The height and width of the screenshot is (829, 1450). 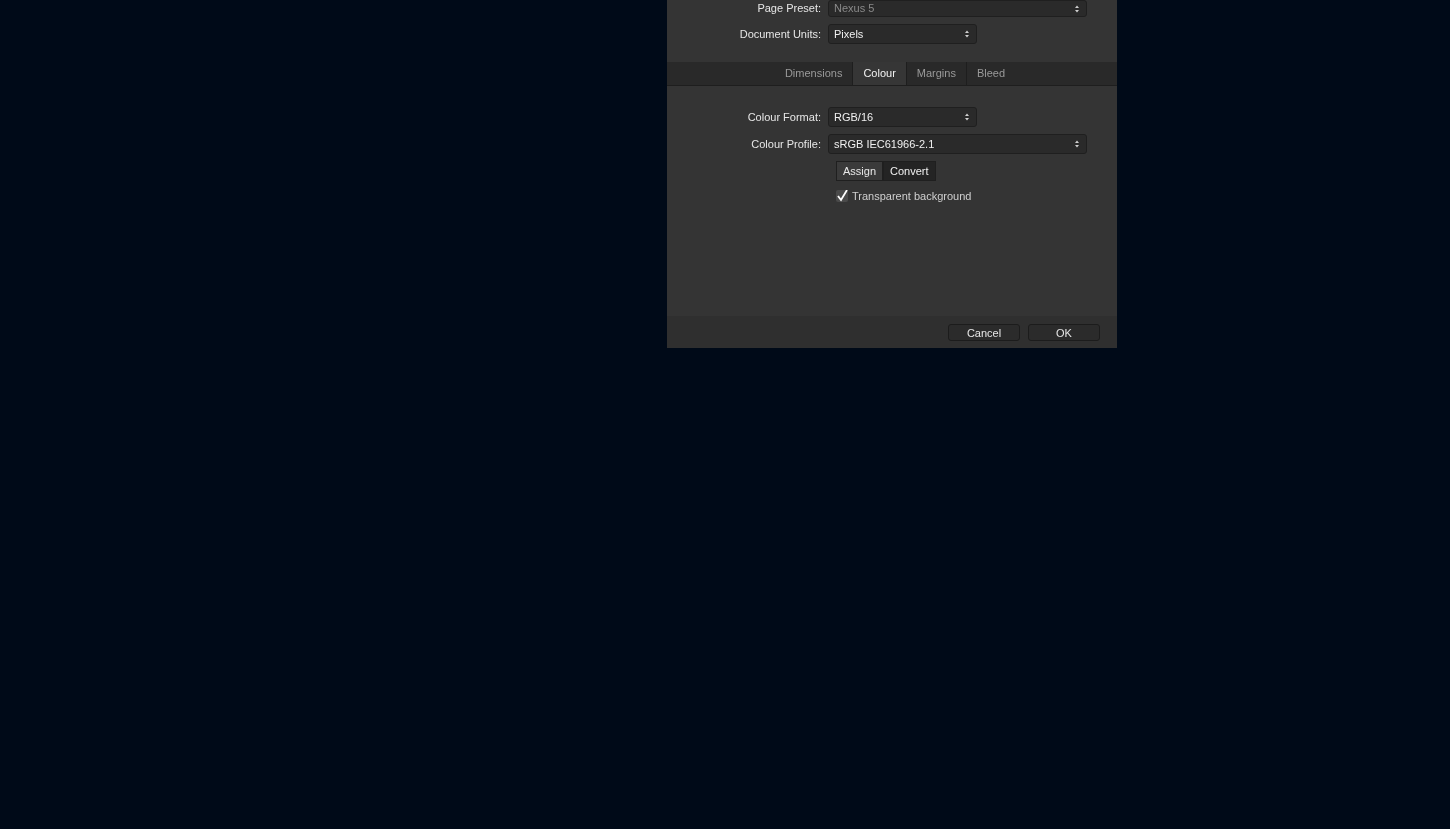 What do you see at coordinates (813, 73) in the screenshot?
I see `tab: Dimensions` at bounding box center [813, 73].